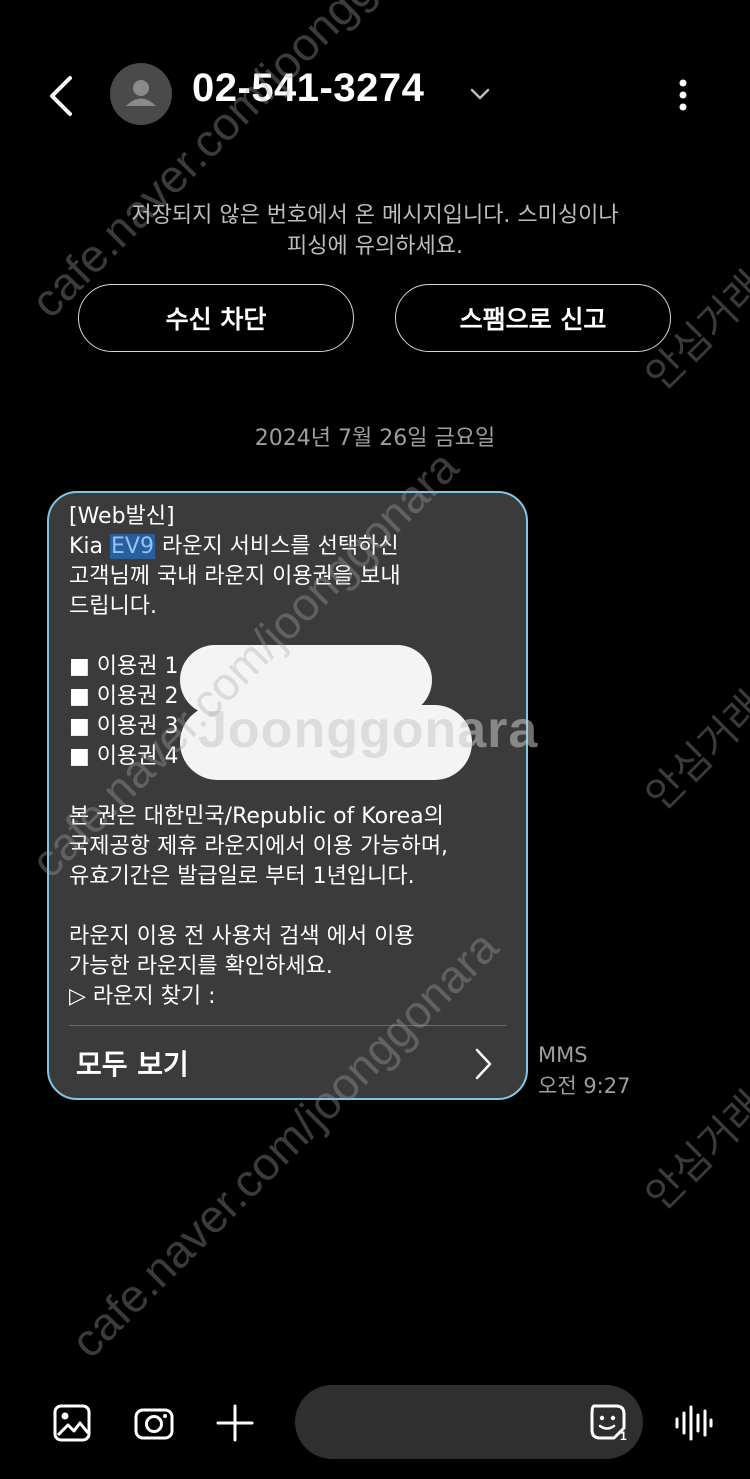 Image resolution: width=750 pixels, height=1479 pixels. What do you see at coordinates (142, 996) in the screenshot?
I see `find-lounge-link: ▷ 라운지 찾기 :` at bounding box center [142, 996].